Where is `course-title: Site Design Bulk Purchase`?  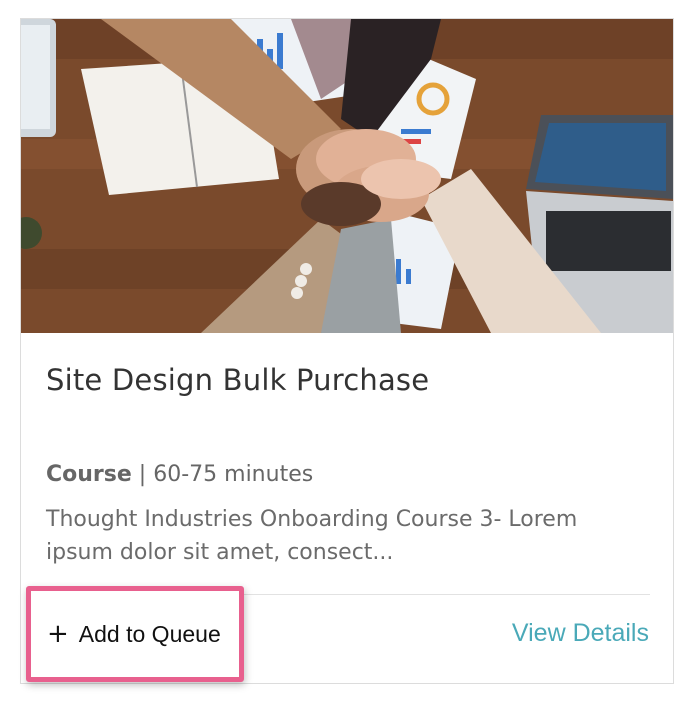 course-title: Site Design Bulk Purchase is located at coordinates (238, 380).